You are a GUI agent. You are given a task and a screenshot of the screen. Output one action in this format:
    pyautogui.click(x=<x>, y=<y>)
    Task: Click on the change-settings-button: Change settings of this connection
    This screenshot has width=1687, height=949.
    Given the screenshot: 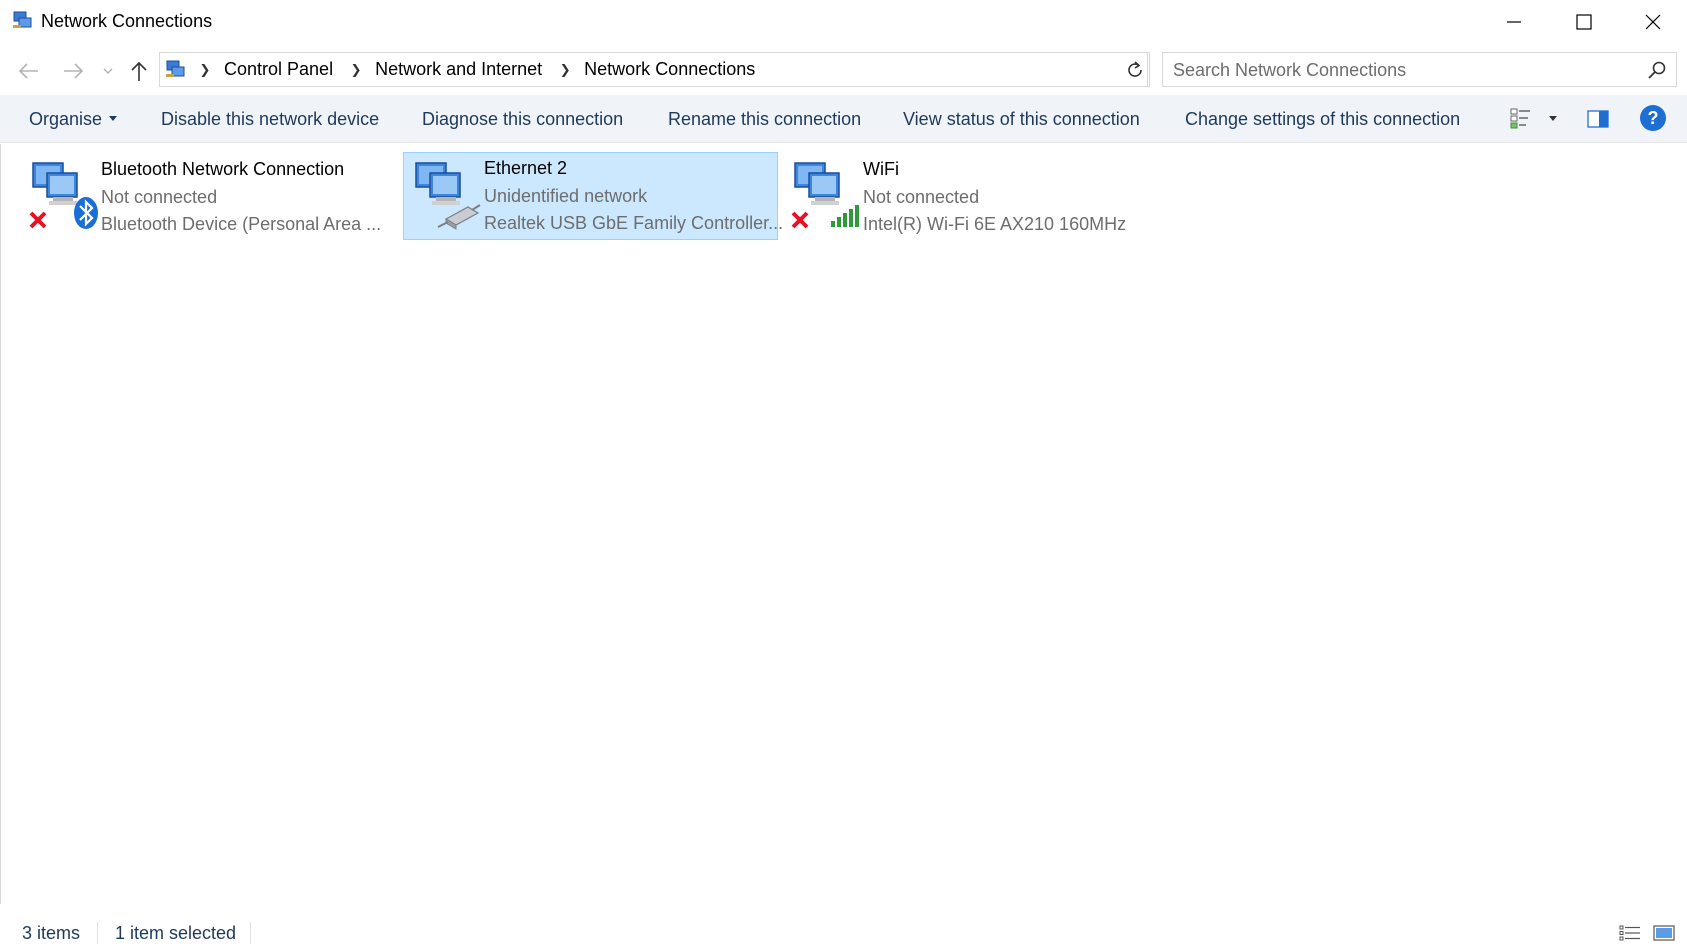 What is the action you would take?
    pyautogui.click(x=1322, y=119)
    